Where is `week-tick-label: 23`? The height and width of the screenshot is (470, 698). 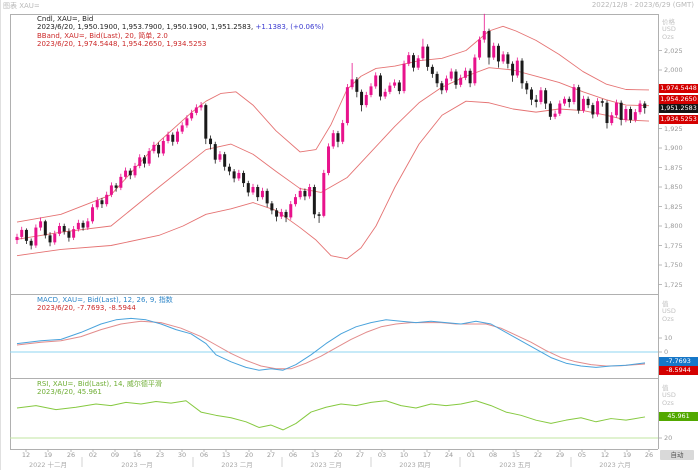 week-tick-label: 23 is located at coordinates (160, 455).